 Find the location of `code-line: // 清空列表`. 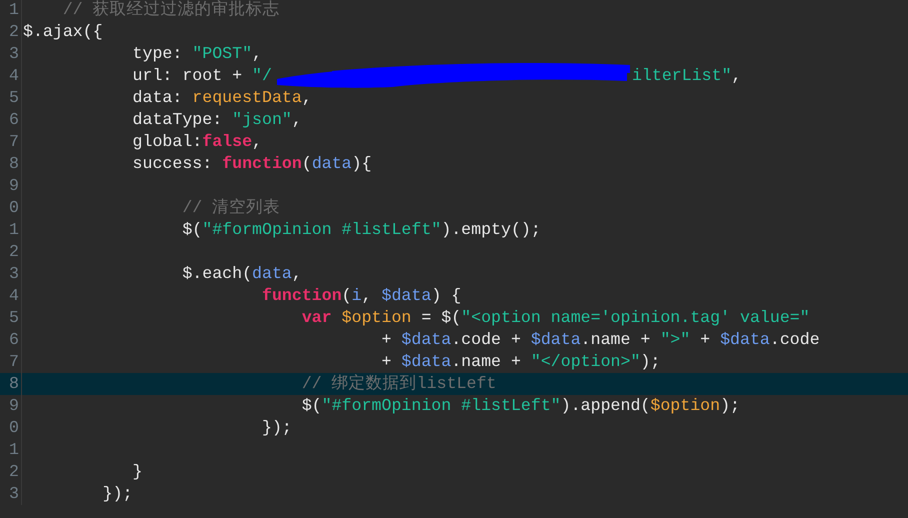

code-line: // 清空列表 is located at coordinates (230, 208).